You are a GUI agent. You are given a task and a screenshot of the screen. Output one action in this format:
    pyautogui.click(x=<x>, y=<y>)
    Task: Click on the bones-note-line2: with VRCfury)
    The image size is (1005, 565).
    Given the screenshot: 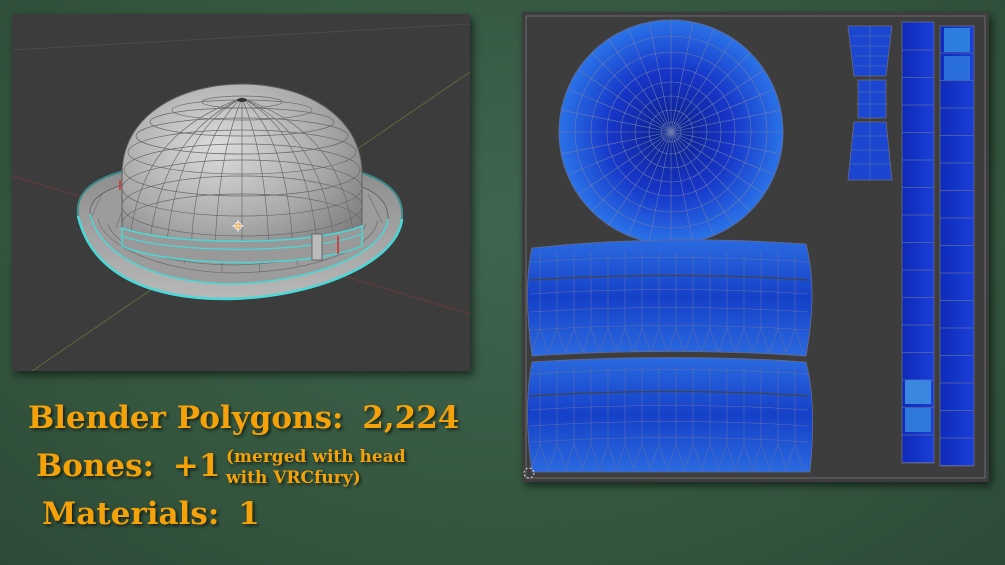 What is the action you would take?
    pyautogui.click(x=293, y=478)
    